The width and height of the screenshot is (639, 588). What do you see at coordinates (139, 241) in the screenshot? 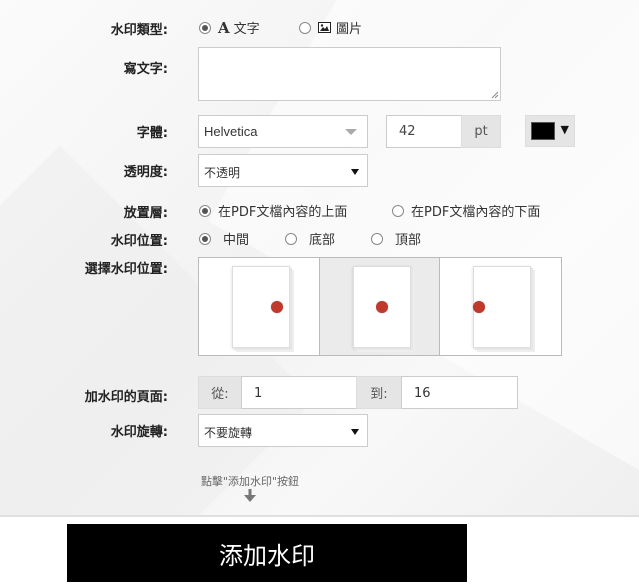
I see `position-label: 水印位置:` at bounding box center [139, 241].